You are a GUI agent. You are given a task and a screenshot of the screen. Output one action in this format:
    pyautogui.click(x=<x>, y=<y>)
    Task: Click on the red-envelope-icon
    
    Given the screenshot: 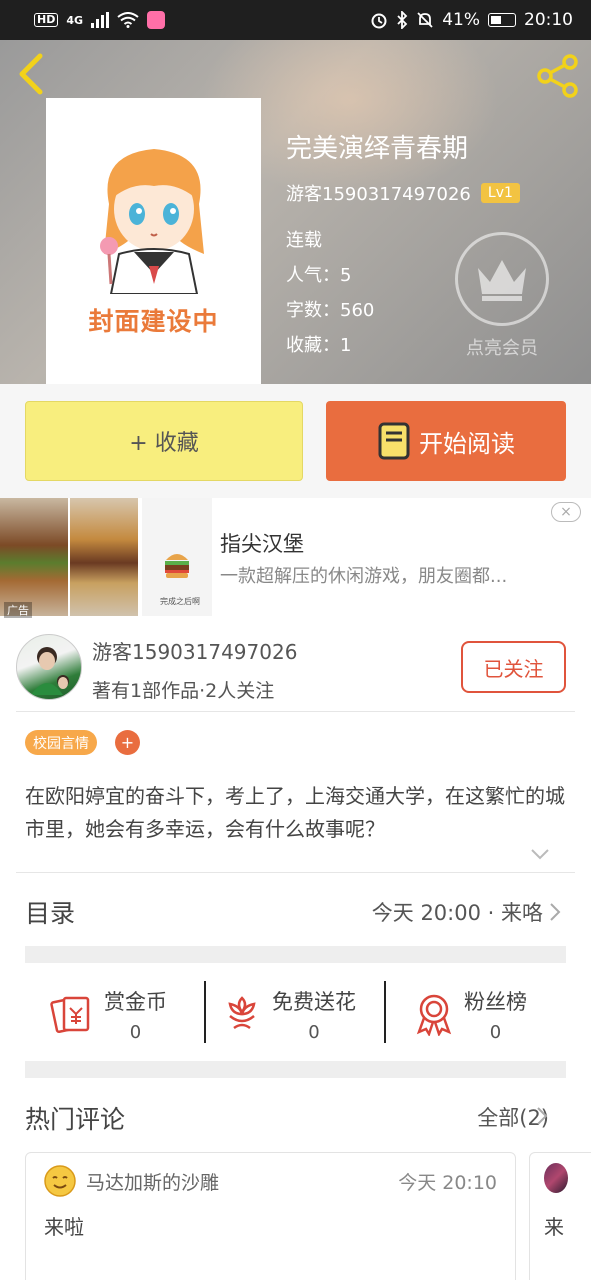 What is the action you would take?
    pyautogui.click(x=70, y=1015)
    